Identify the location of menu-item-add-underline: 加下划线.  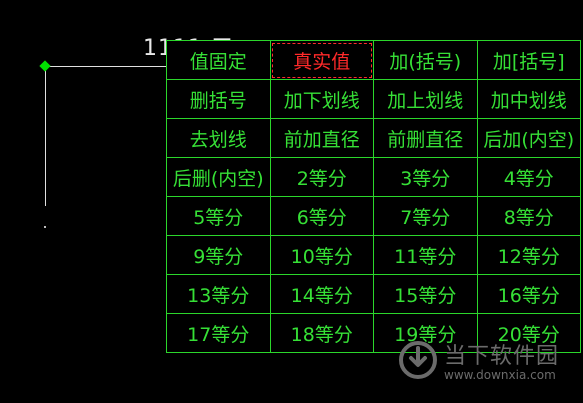
(321, 99).